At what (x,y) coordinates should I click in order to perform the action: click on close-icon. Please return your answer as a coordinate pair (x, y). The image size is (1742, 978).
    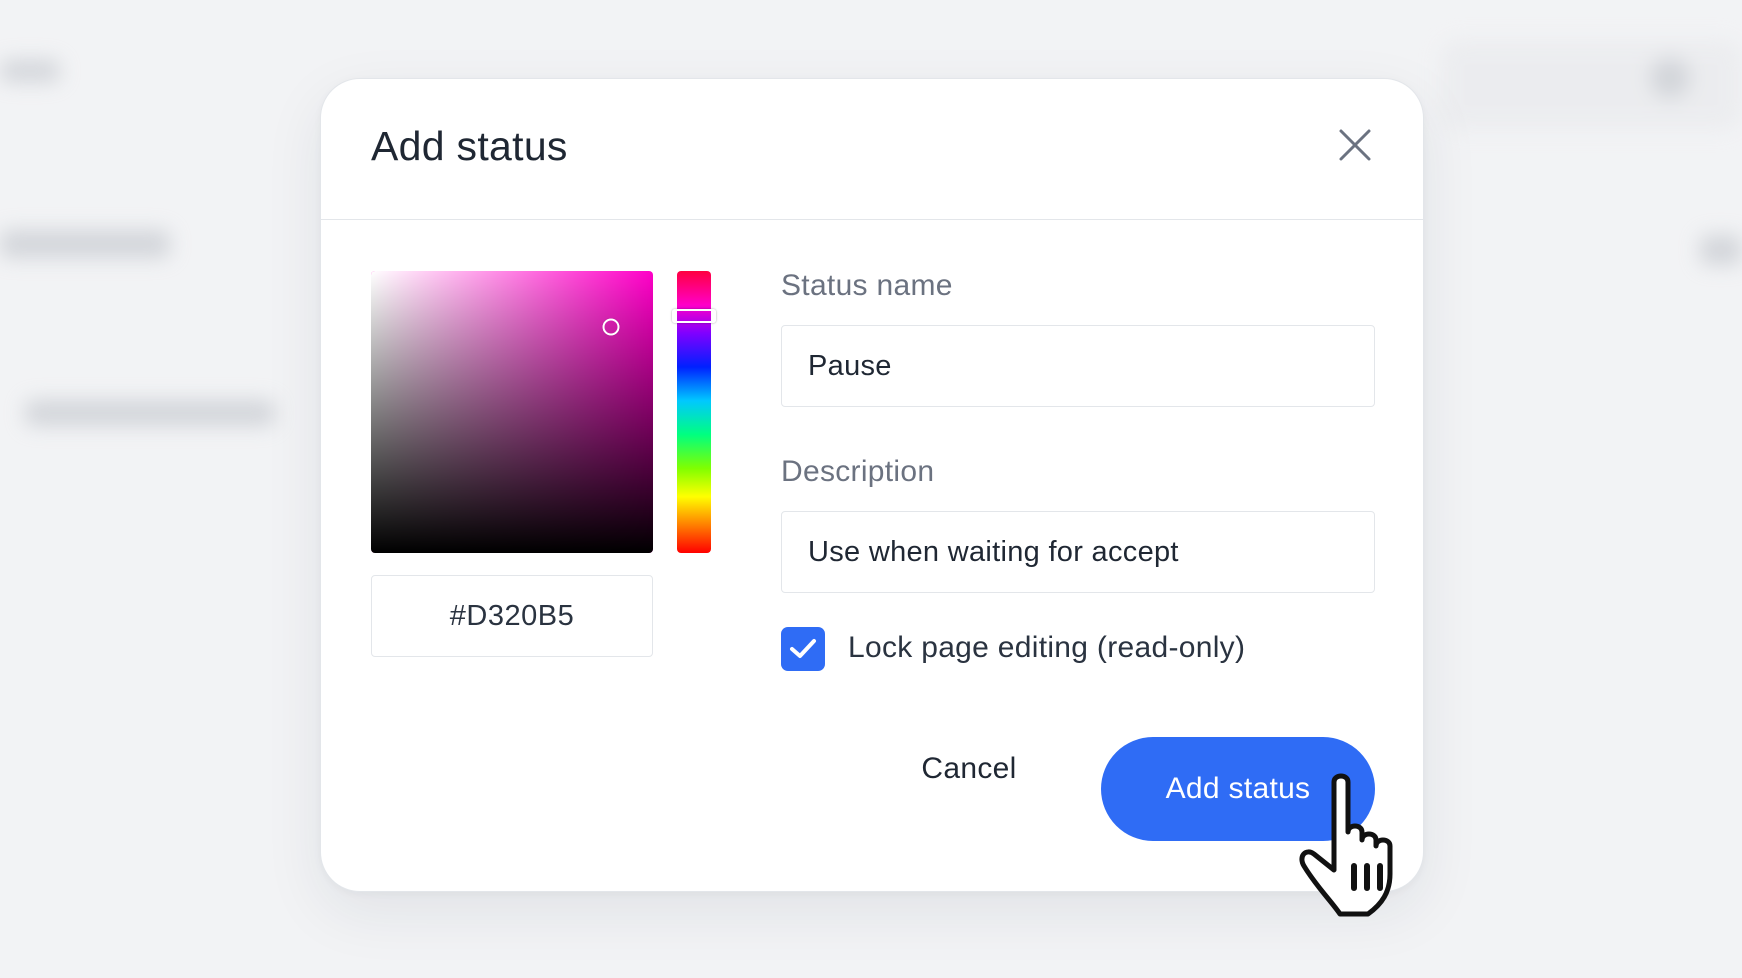
    Looking at the image, I should click on (1355, 145).